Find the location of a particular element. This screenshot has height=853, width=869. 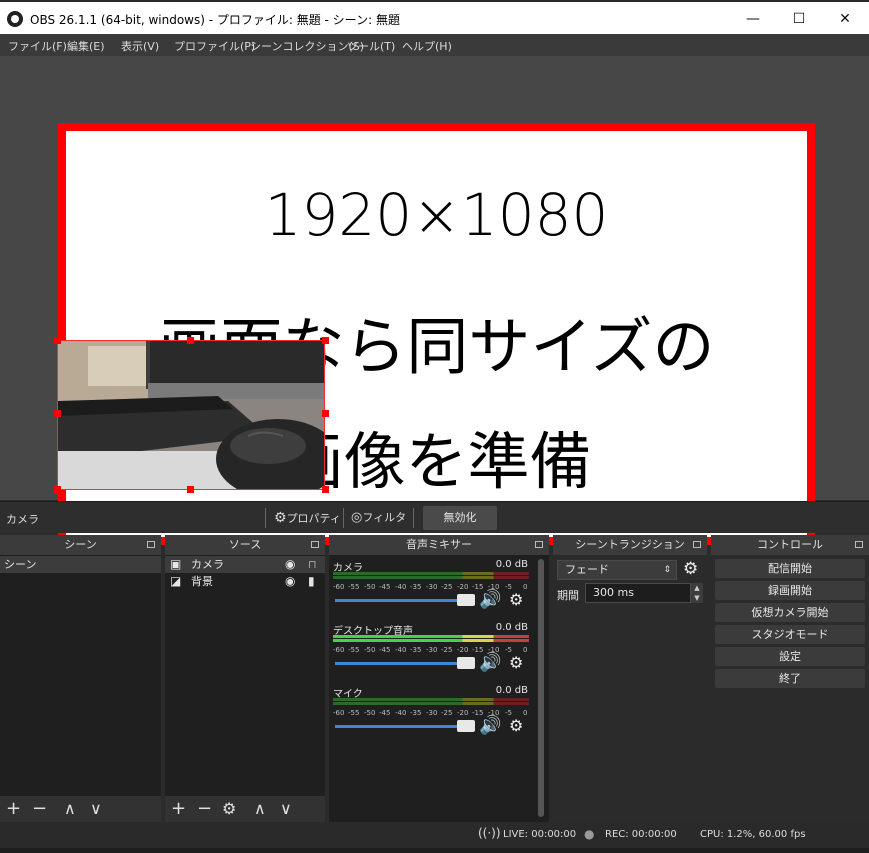

scenes-dock-header: シーン is located at coordinates (80, 545).